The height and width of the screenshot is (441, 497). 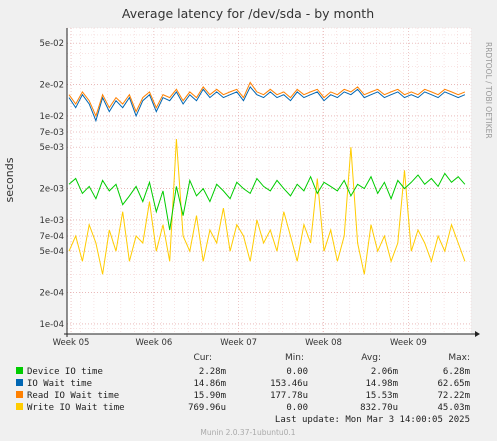 What do you see at coordinates (247, 432) in the screenshot?
I see `footer-version: Munin 2.0.37-1ubuntu0.1` at bounding box center [247, 432].